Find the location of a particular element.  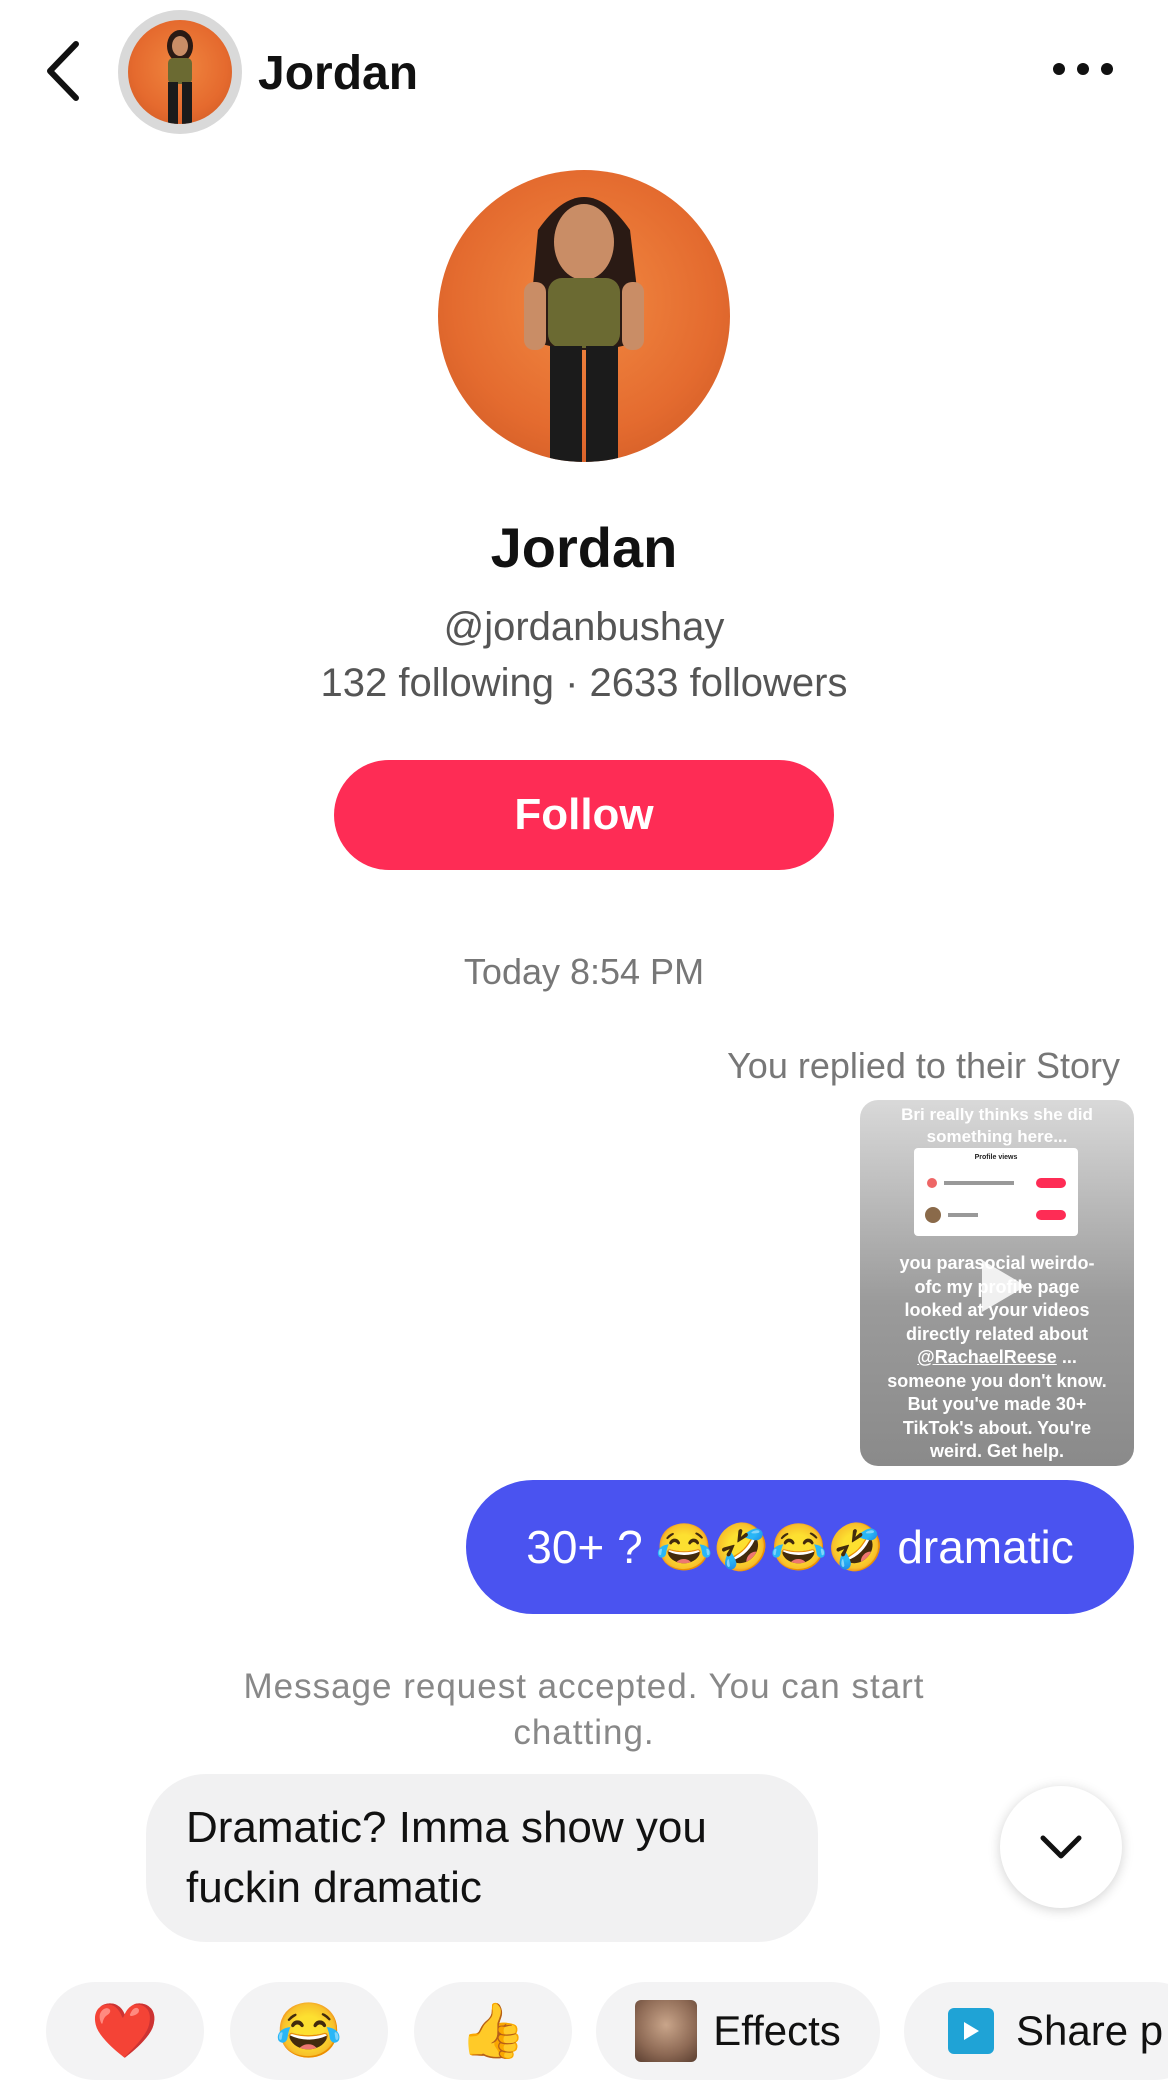

quick-reaction-bar: ❤️ 😂 👍 Effects Share p is located at coordinates (584, 2033).